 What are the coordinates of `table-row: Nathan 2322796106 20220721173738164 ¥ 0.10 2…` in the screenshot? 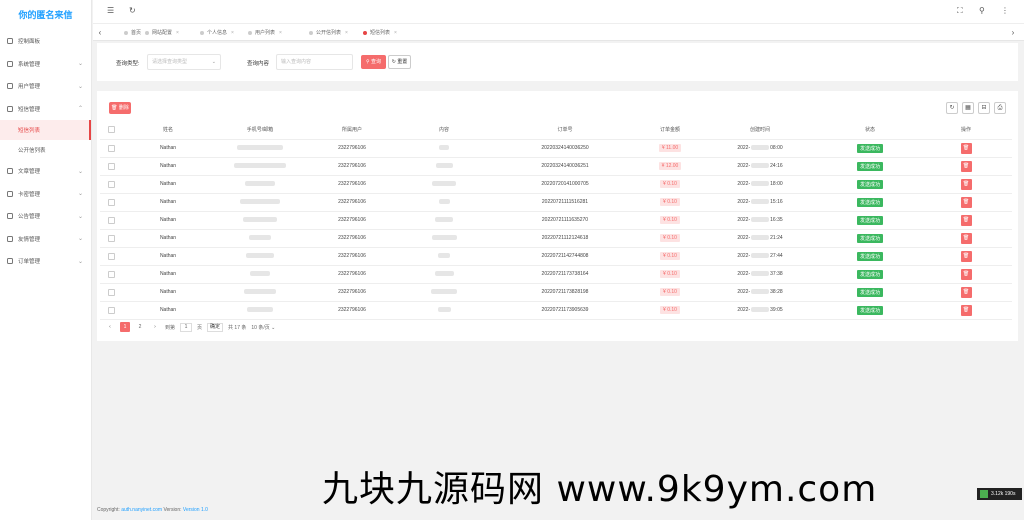 It's located at (556, 274).